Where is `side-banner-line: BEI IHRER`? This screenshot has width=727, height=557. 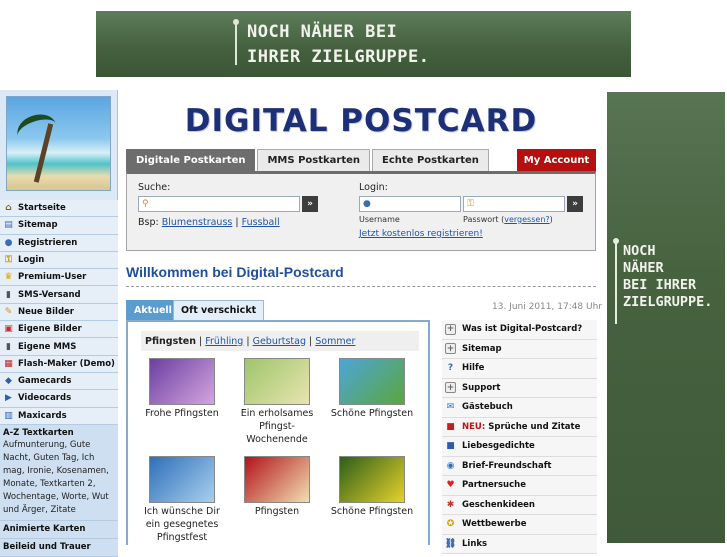 side-banner-line: BEI IHRER is located at coordinates (660, 285).